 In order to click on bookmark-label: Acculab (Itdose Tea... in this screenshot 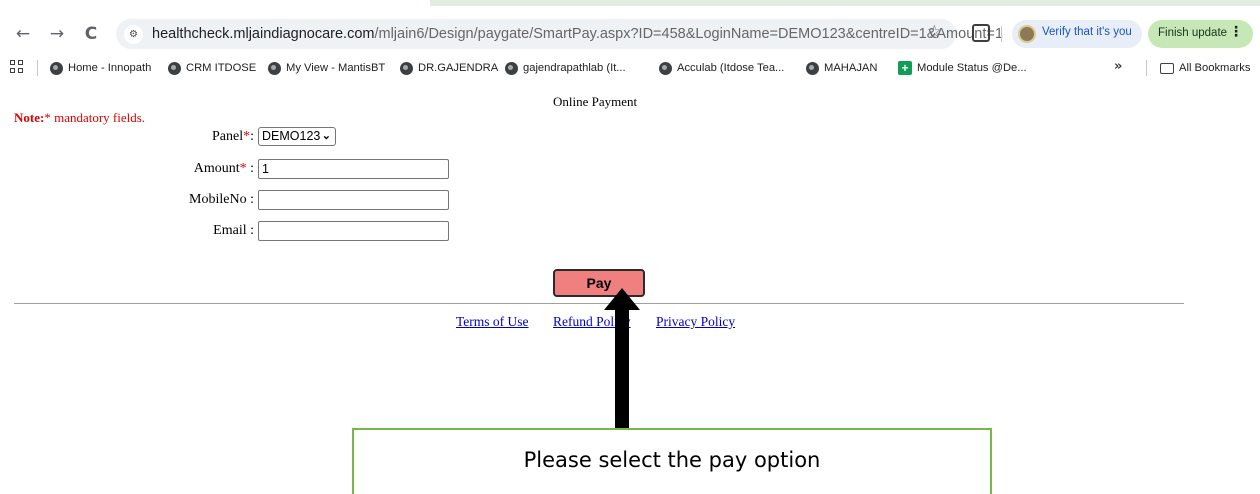, I will do `click(731, 68)`.